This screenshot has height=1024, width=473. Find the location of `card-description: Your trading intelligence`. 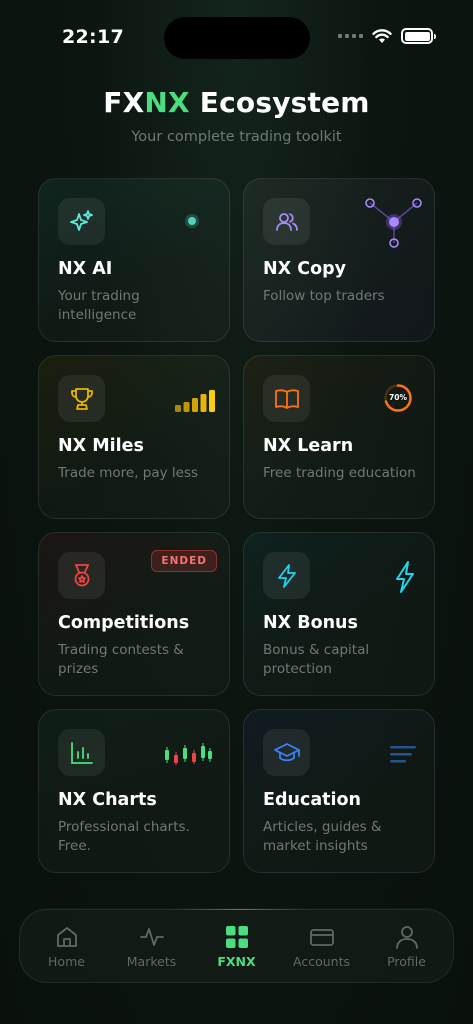

card-description: Your trading intelligence is located at coordinates (99, 305).